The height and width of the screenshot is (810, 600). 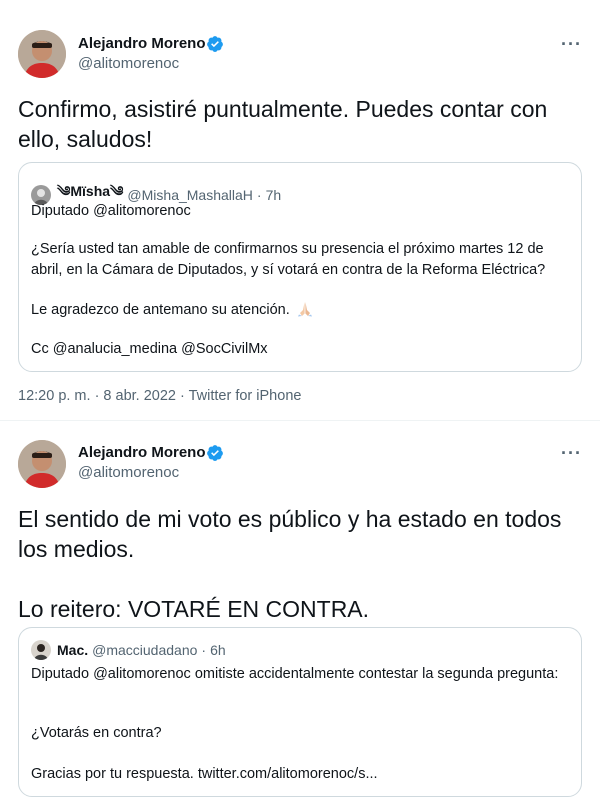 What do you see at coordinates (144, 650) in the screenshot?
I see `quoted-author-handle: @macciudadano` at bounding box center [144, 650].